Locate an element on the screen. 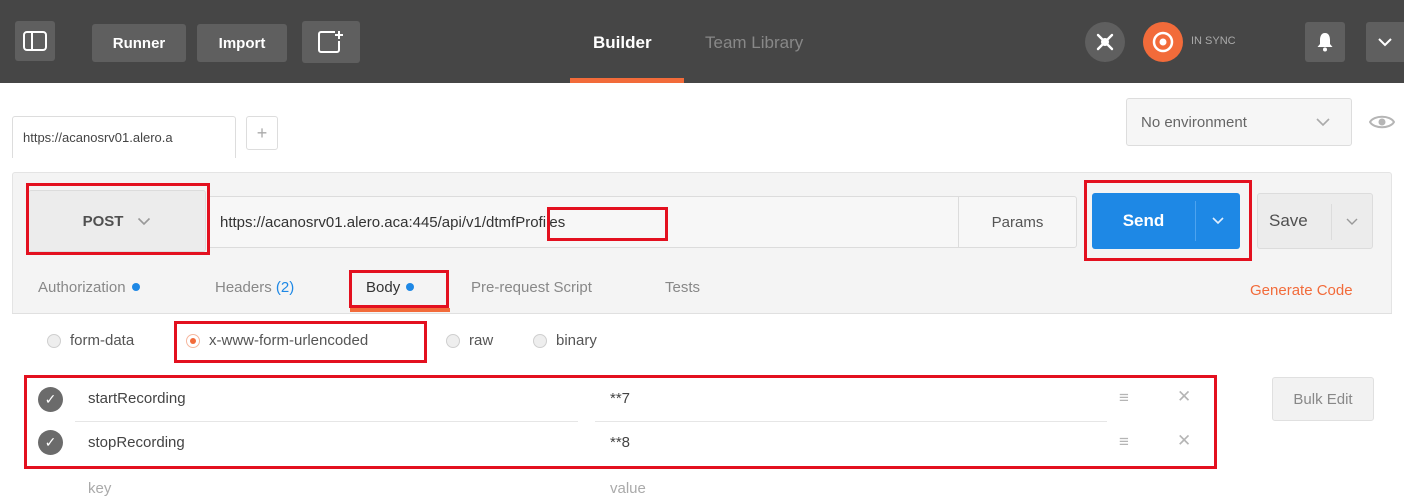 Image resolution: width=1404 pixels, height=497 pixels. quick-look-button is located at coordinates (1382, 122).